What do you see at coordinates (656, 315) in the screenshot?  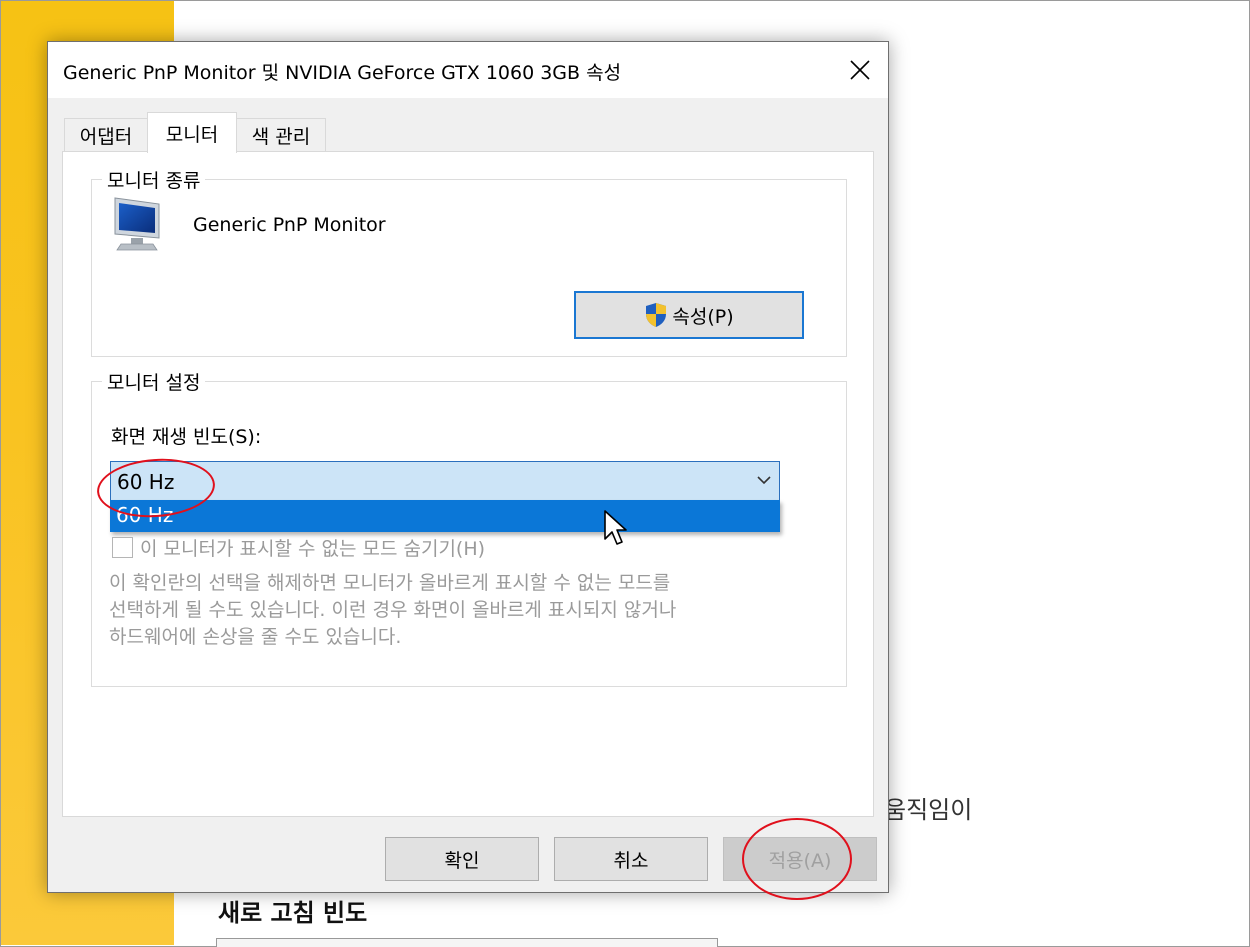 I see `uac-shield-icon` at bounding box center [656, 315].